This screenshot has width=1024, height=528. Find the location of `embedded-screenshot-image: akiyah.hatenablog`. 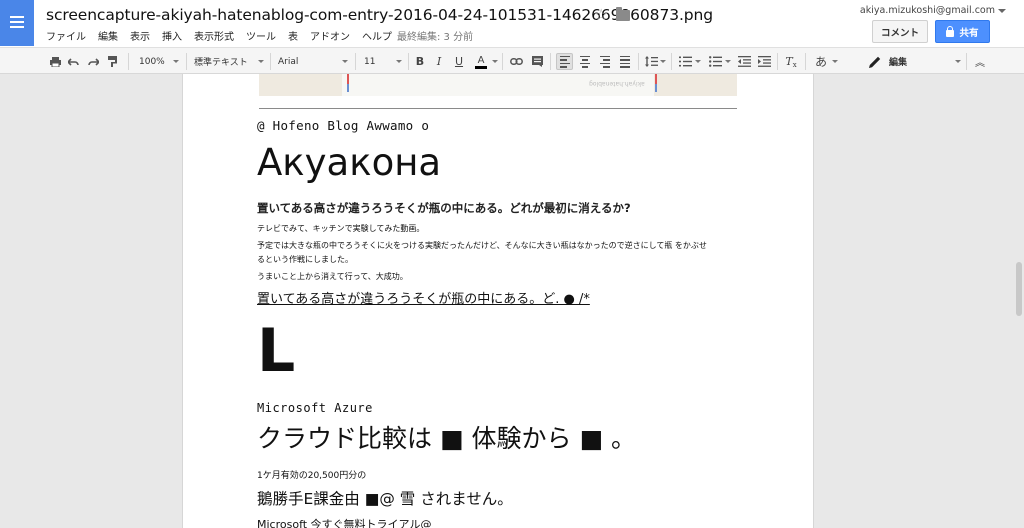

embedded-screenshot-image: akiyah.hatenablog is located at coordinates (498, 85).